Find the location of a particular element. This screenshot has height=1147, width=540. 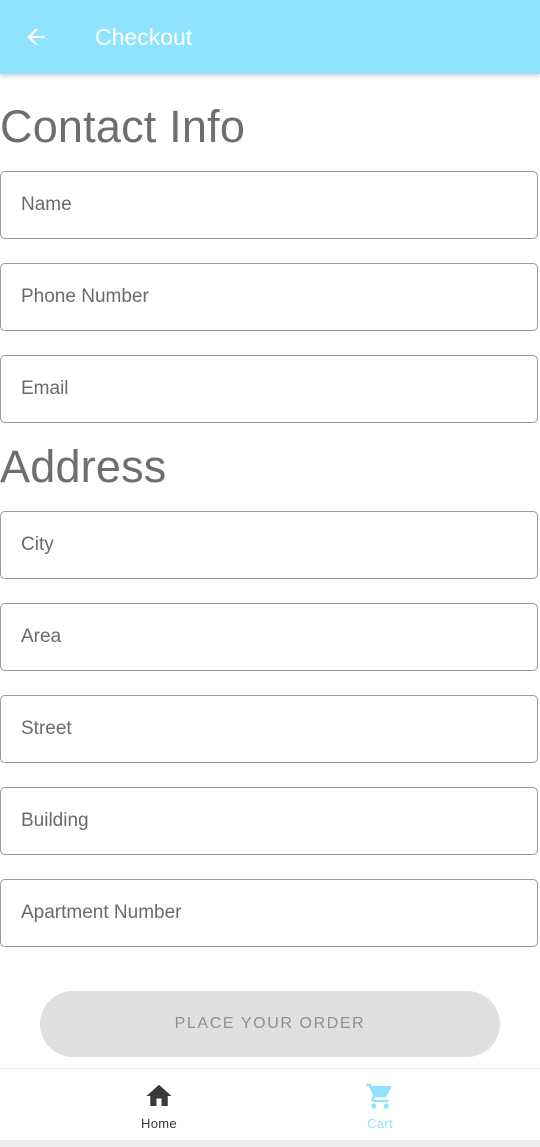

nav-label-cart: Cart is located at coordinates (380, 1123).